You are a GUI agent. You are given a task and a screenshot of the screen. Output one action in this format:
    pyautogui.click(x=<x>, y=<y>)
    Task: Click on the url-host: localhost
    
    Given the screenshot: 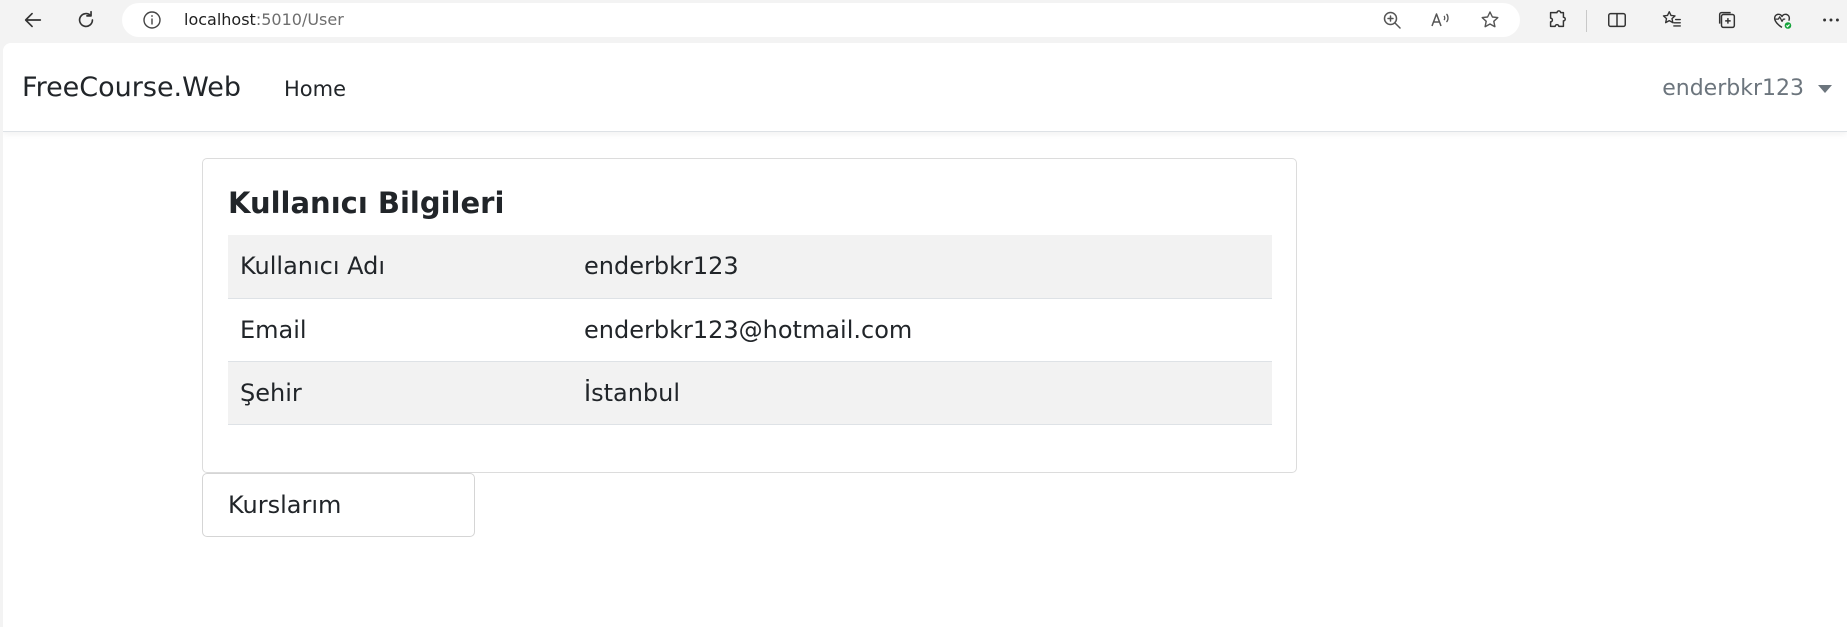 What is the action you would take?
    pyautogui.click(x=220, y=19)
    